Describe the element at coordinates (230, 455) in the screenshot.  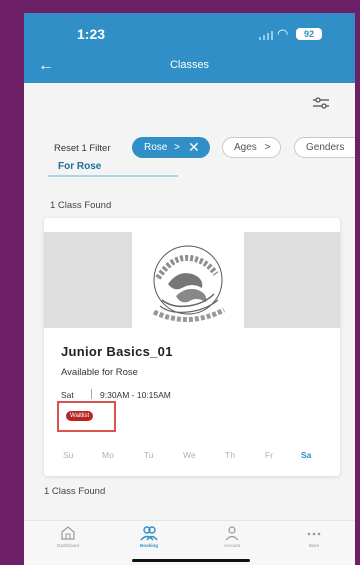
I see `day-th: Th` at that location.